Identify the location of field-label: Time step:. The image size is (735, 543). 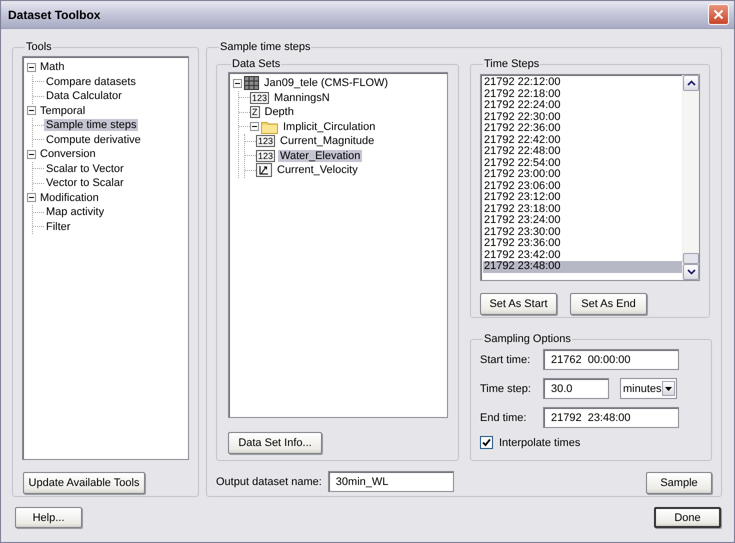
(506, 388).